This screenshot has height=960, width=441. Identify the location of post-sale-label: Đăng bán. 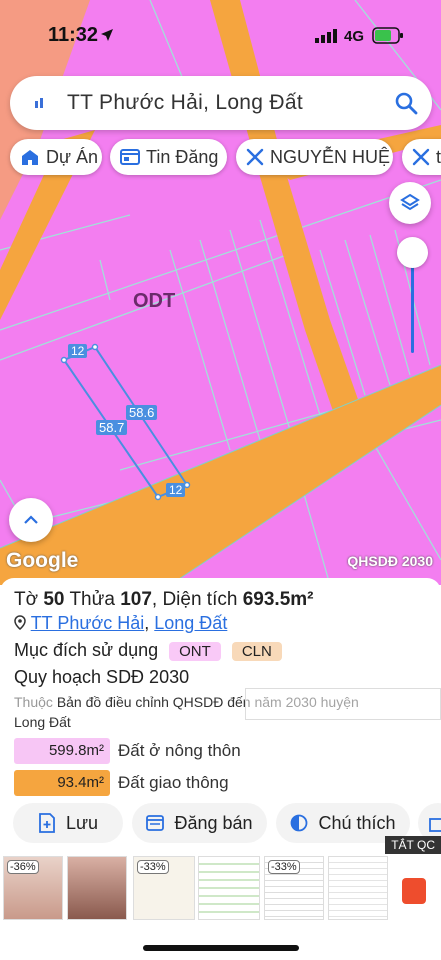
(213, 822).